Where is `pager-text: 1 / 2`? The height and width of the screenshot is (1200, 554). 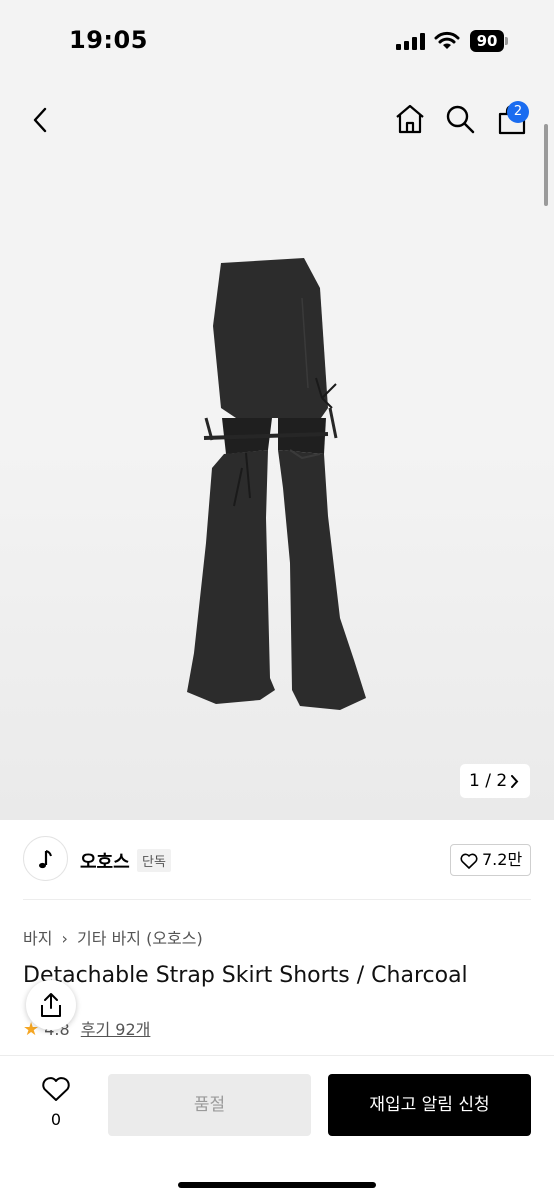
pager-text: 1 / 2 is located at coordinates (488, 781).